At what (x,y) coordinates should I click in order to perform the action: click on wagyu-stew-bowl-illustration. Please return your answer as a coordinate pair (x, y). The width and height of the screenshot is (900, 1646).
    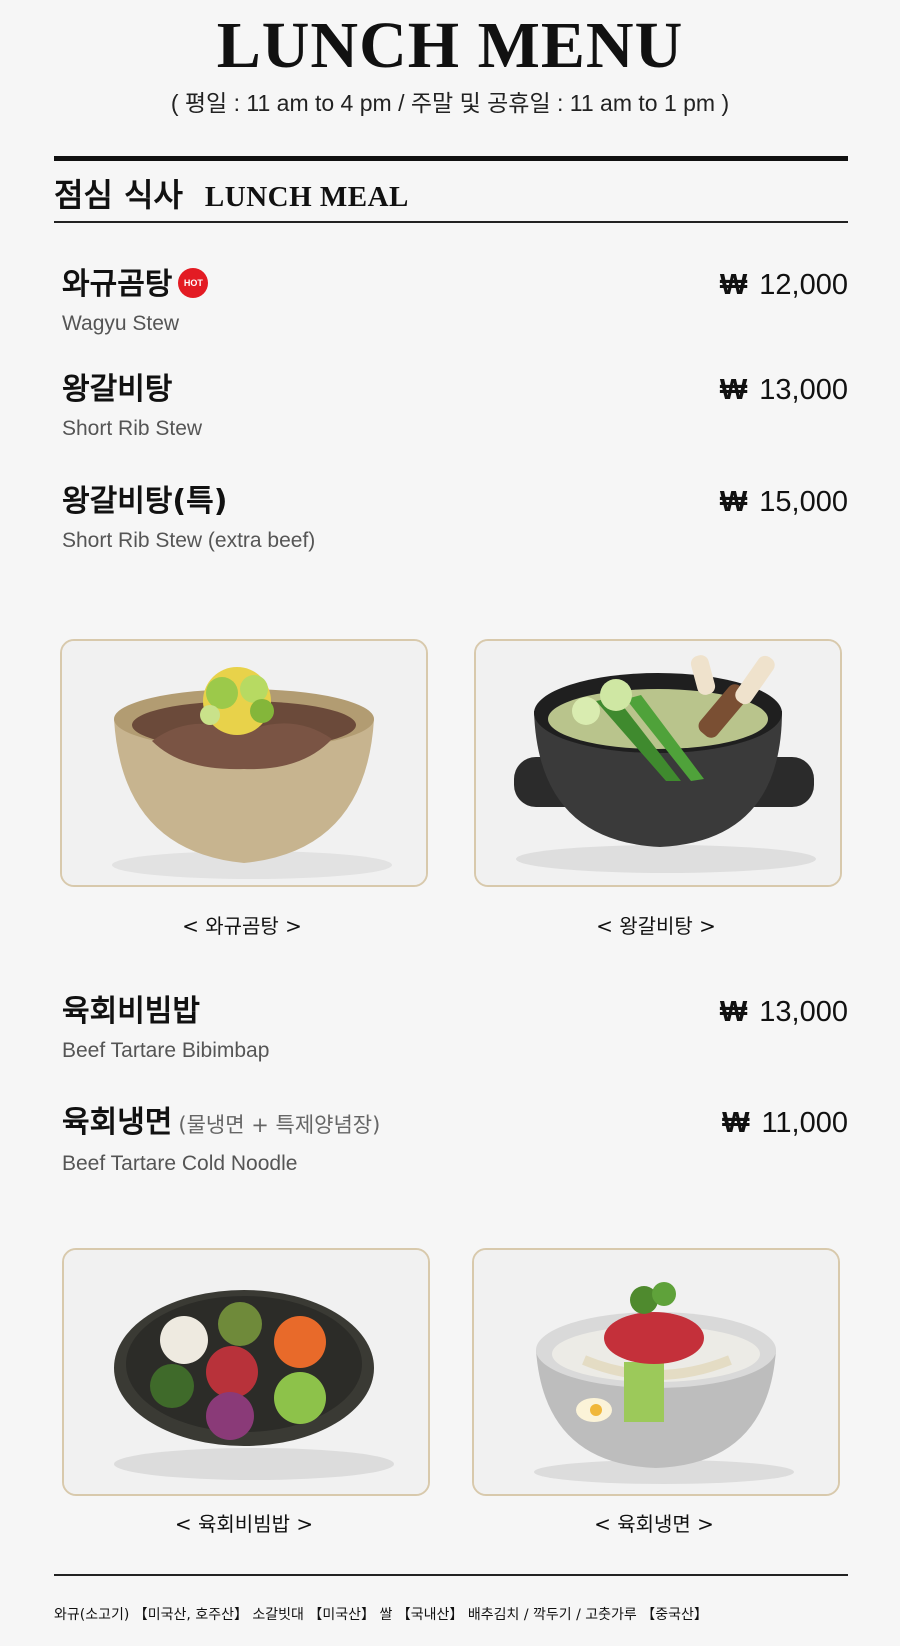
    Looking at the image, I should click on (244, 763).